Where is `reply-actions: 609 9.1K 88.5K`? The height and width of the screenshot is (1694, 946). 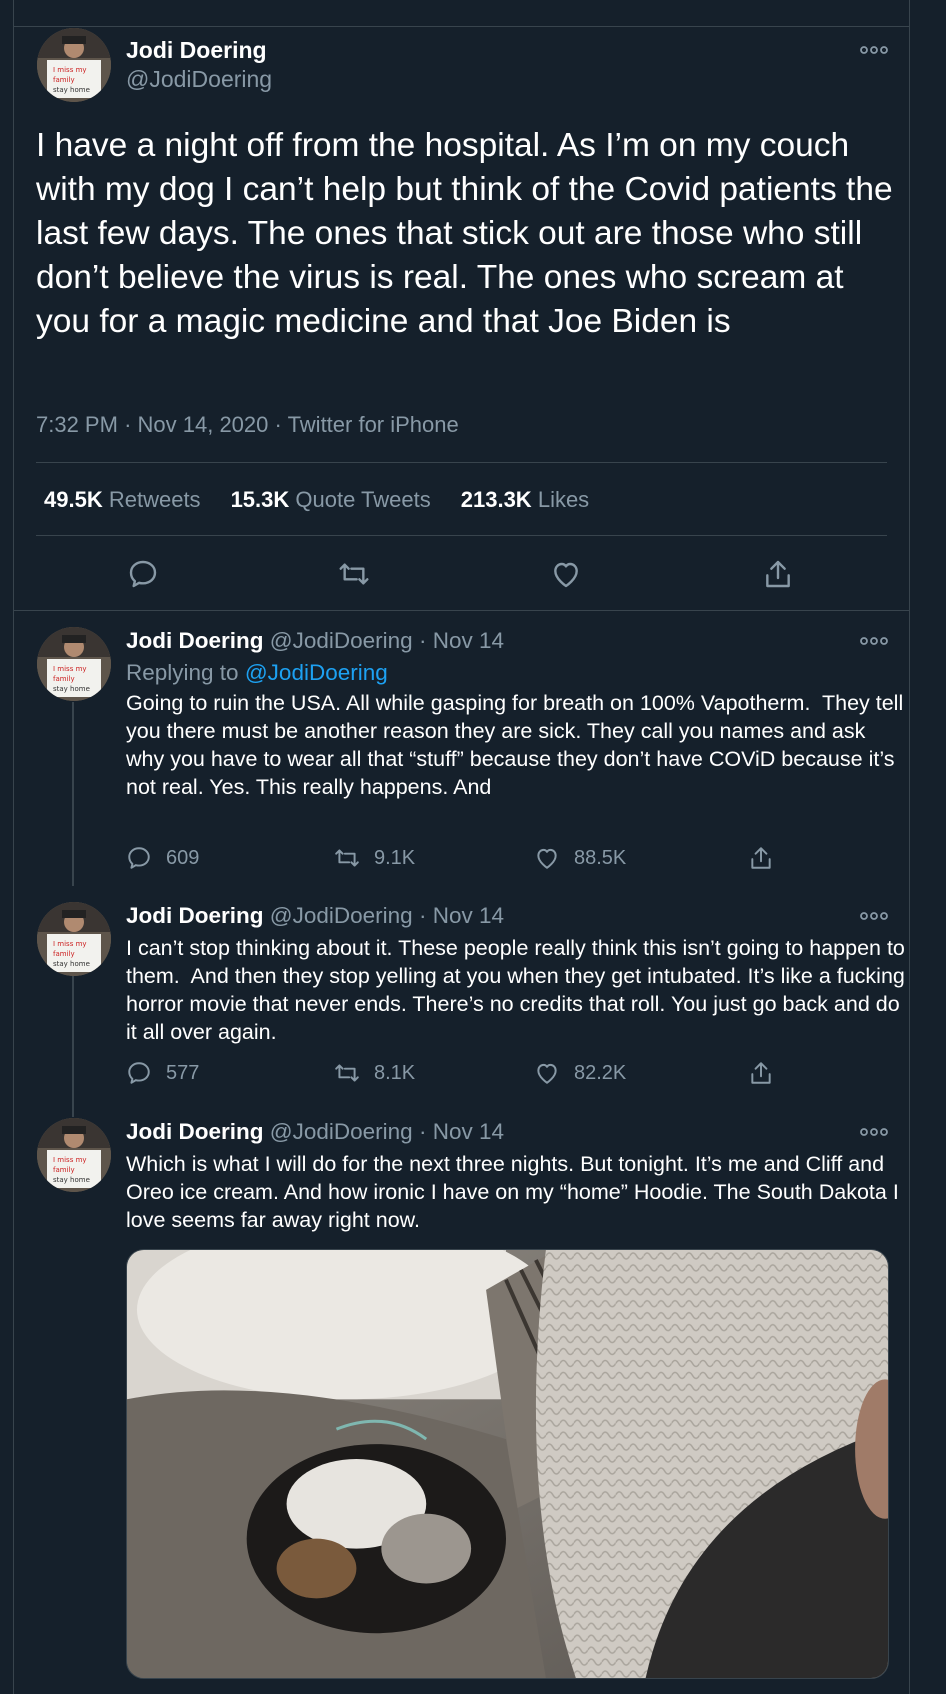 reply-actions: 609 9.1K 88.5K is located at coordinates (476, 859).